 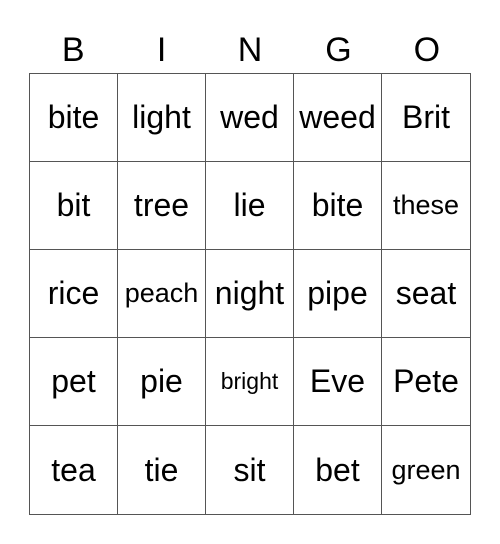 I want to click on bingo-cell: tea, so click(x=74, y=470).